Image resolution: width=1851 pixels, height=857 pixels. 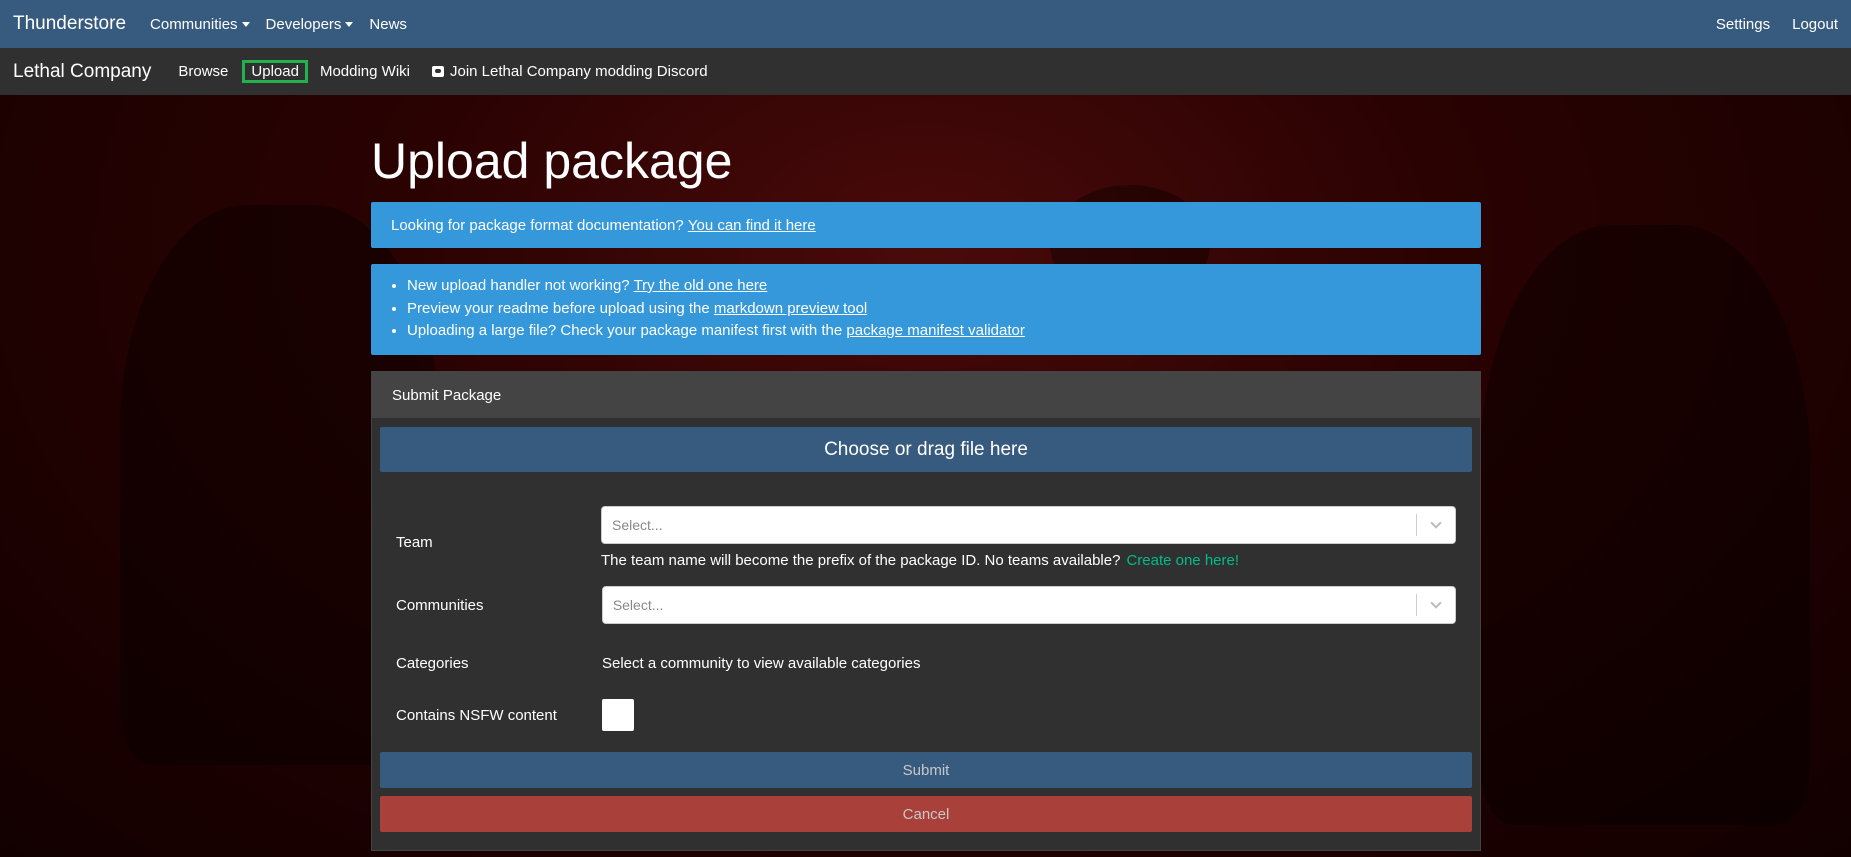 I want to click on create-team-link: Create one here!, so click(x=1182, y=560).